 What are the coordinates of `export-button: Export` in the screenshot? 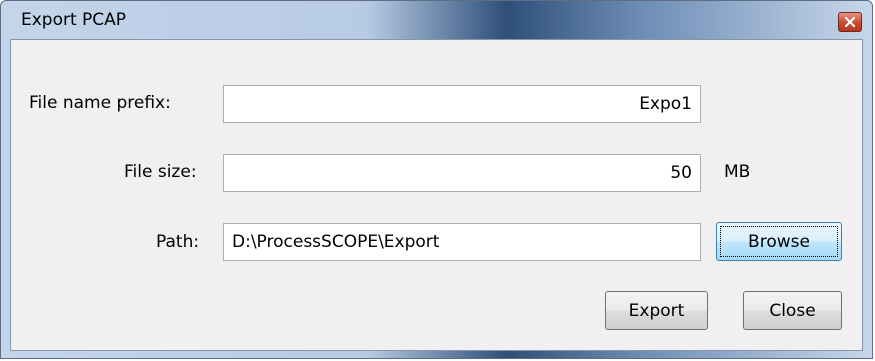 It's located at (656, 310).